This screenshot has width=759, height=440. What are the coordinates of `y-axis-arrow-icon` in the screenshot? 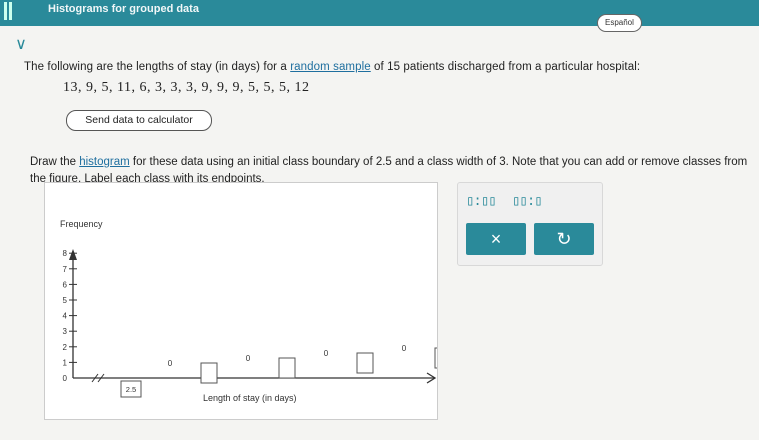 It's located at (73, 254).